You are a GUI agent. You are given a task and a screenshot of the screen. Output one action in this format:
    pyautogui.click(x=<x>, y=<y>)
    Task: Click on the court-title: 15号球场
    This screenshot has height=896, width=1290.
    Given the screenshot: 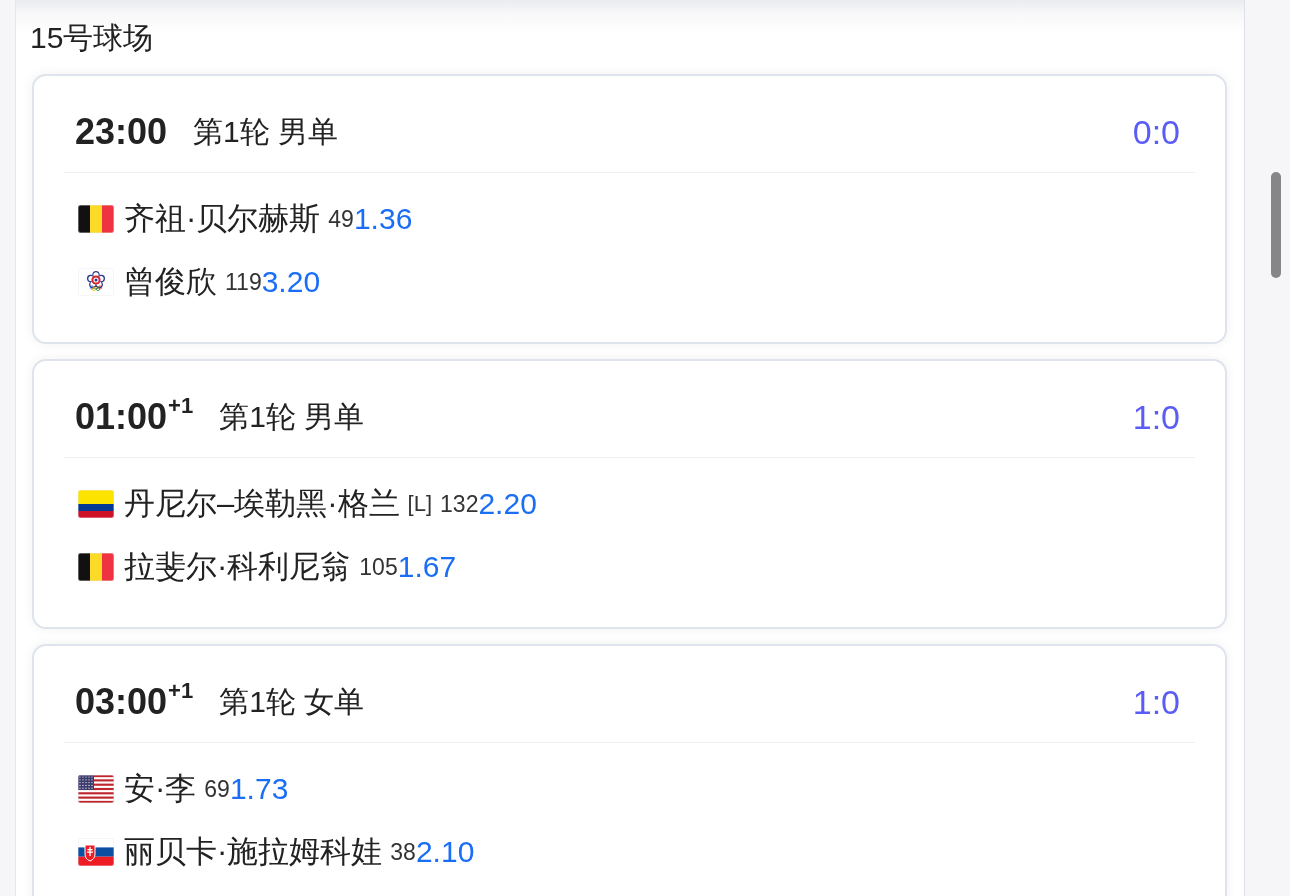 What is the action you would take?
    pyautogui.click(x=92, y=38)
    